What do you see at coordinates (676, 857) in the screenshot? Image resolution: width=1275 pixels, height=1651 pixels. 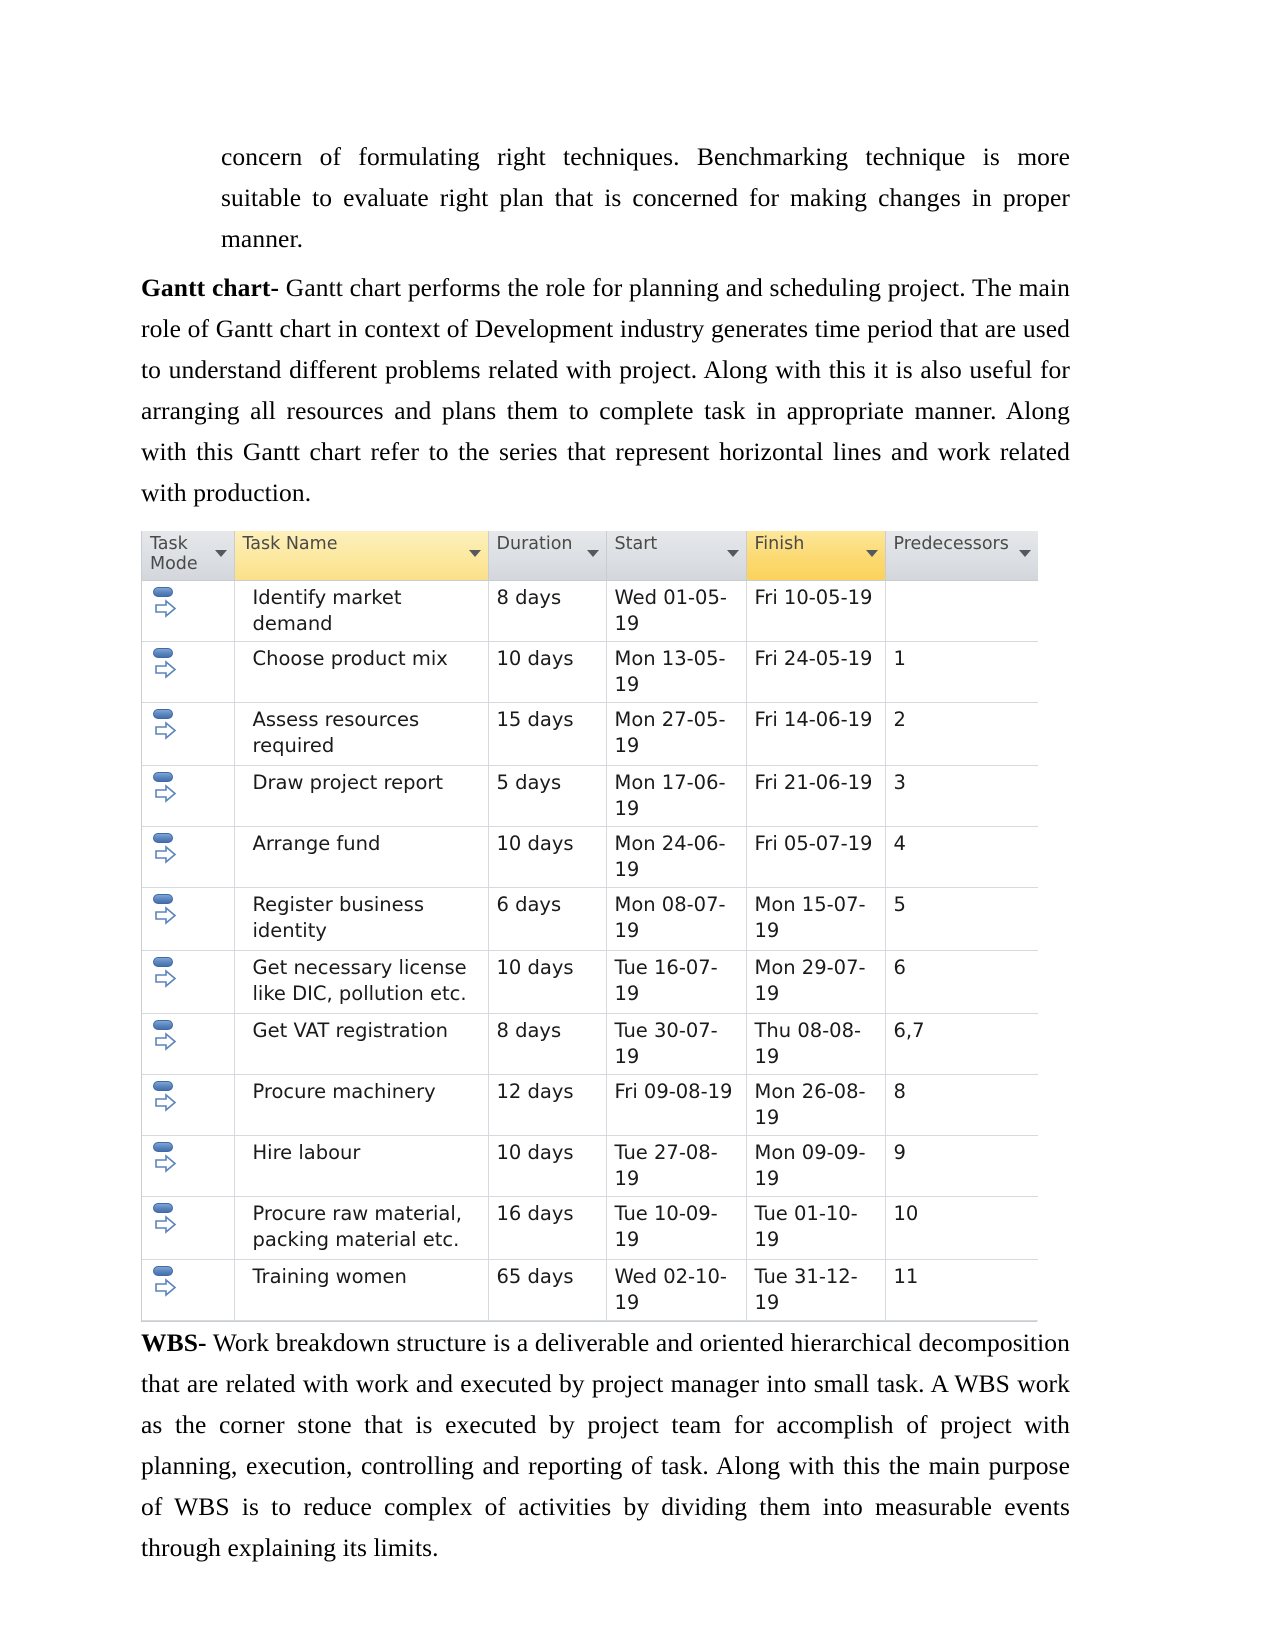 I see `cell-start: Mon 24-06-19` at bounding box center [676, 857].